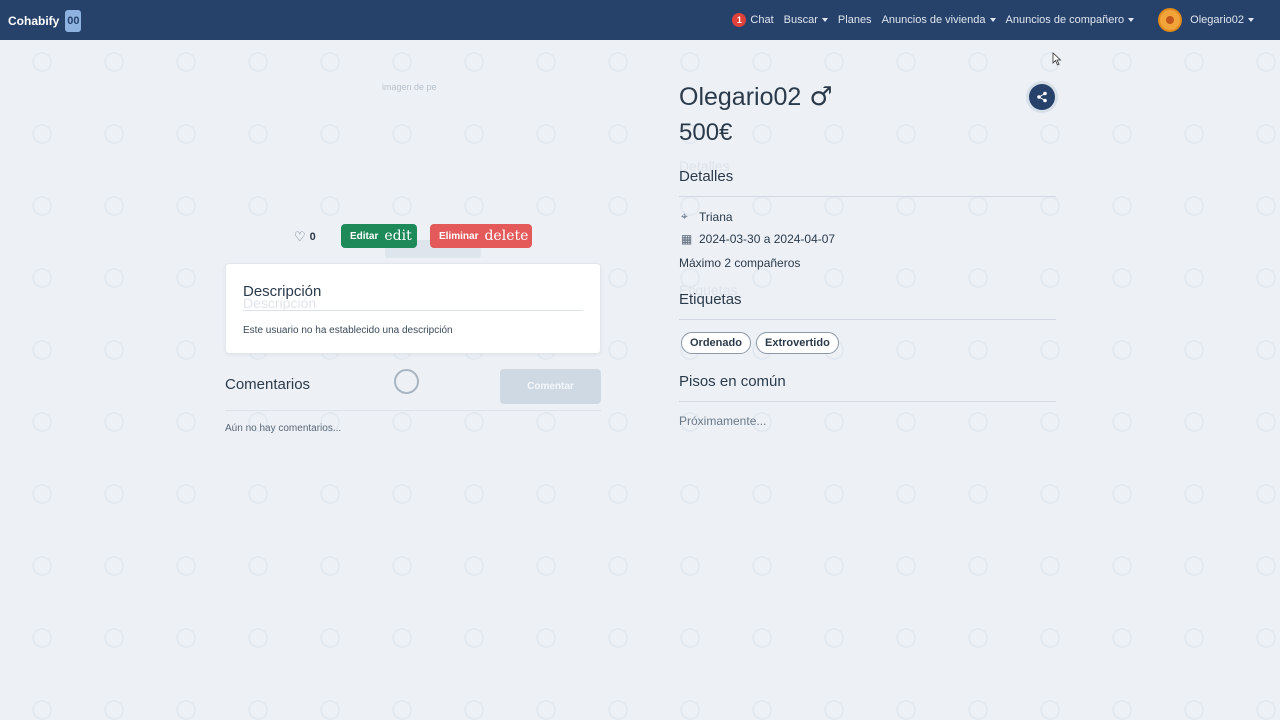 This screenshot has width=1280, height=720. Describe the element at coordinates (312, 237) in the screenshot. I see `like-count: 0` at that location.